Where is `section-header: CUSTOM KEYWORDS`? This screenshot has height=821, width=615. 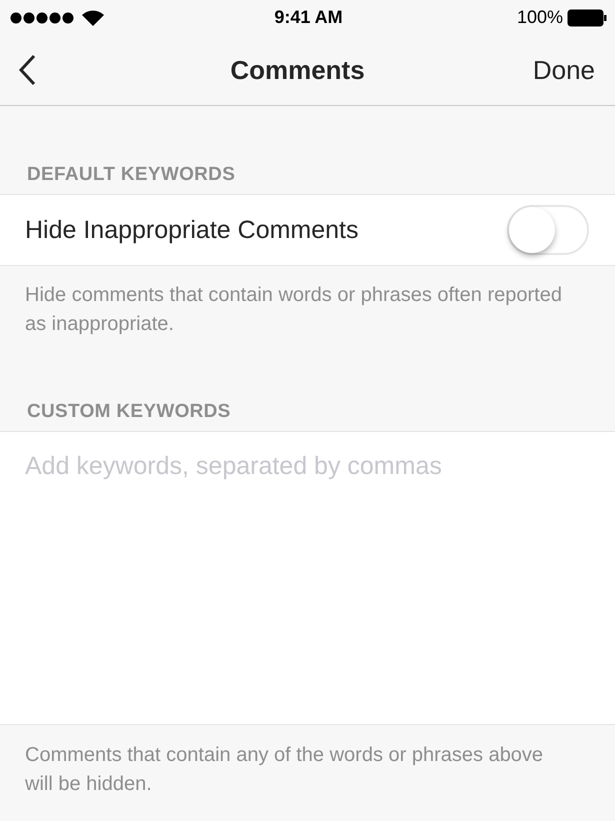 section-header: CUSTOM KEYWORDS is located at coordinates (129, 412).